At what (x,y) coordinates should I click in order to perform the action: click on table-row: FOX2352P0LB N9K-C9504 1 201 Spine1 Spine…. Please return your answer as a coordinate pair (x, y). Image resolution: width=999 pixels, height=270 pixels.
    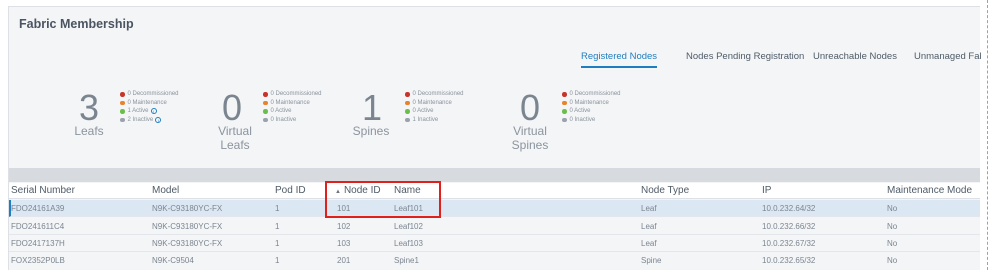
    Looking at the image, I should click on (494, 261).